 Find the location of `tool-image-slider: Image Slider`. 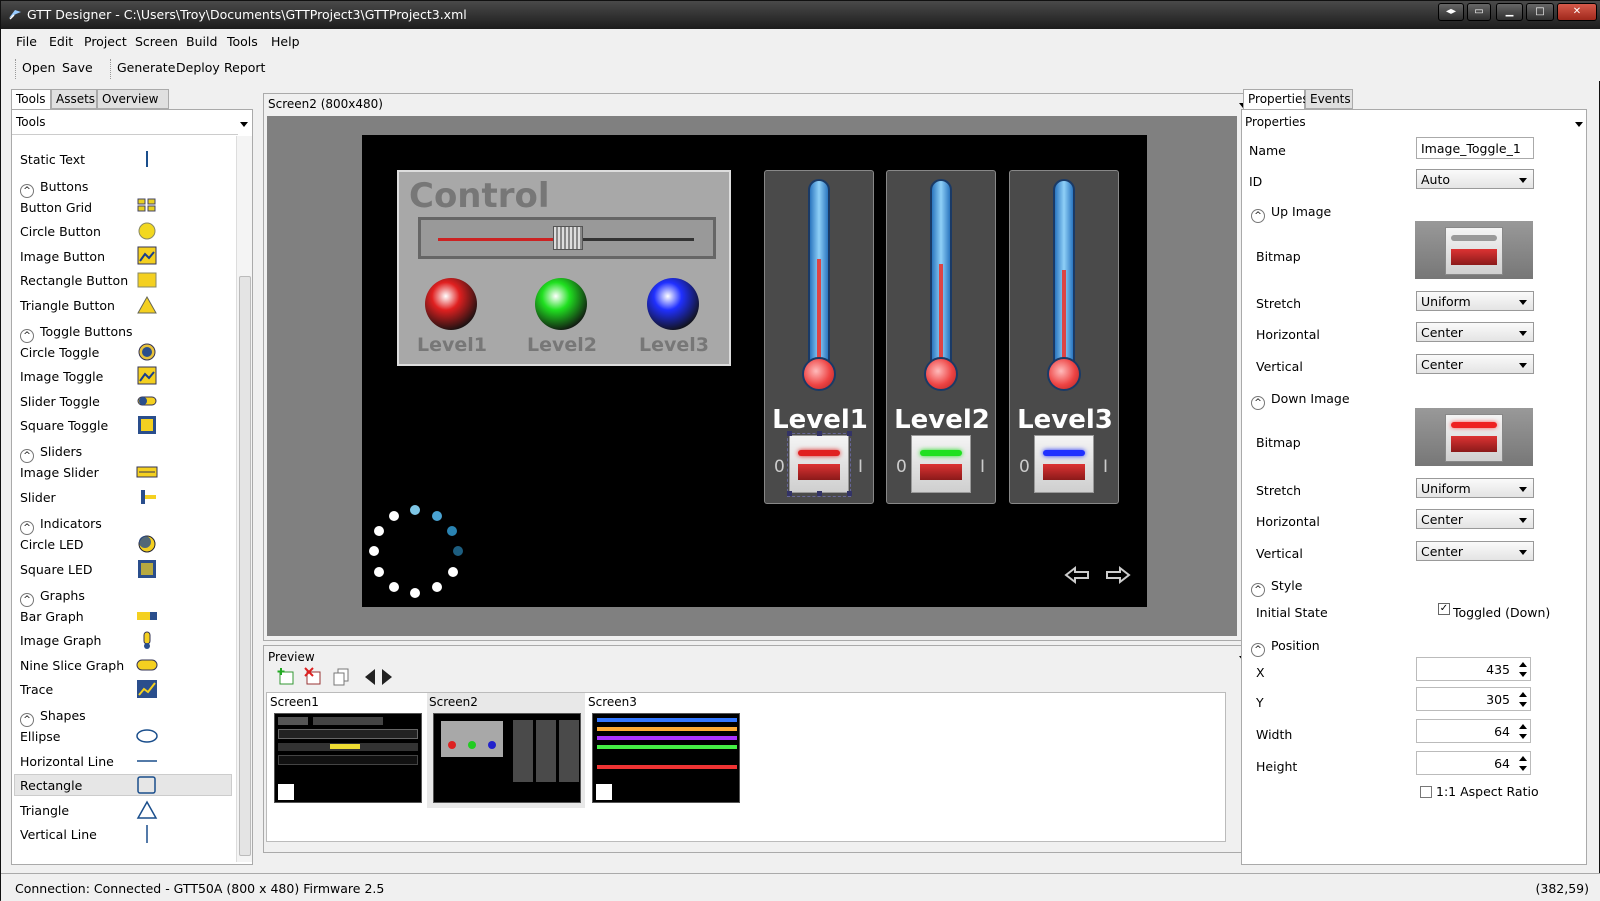

tool-image-slider: Image Slider is located at coordinates (59, 472).